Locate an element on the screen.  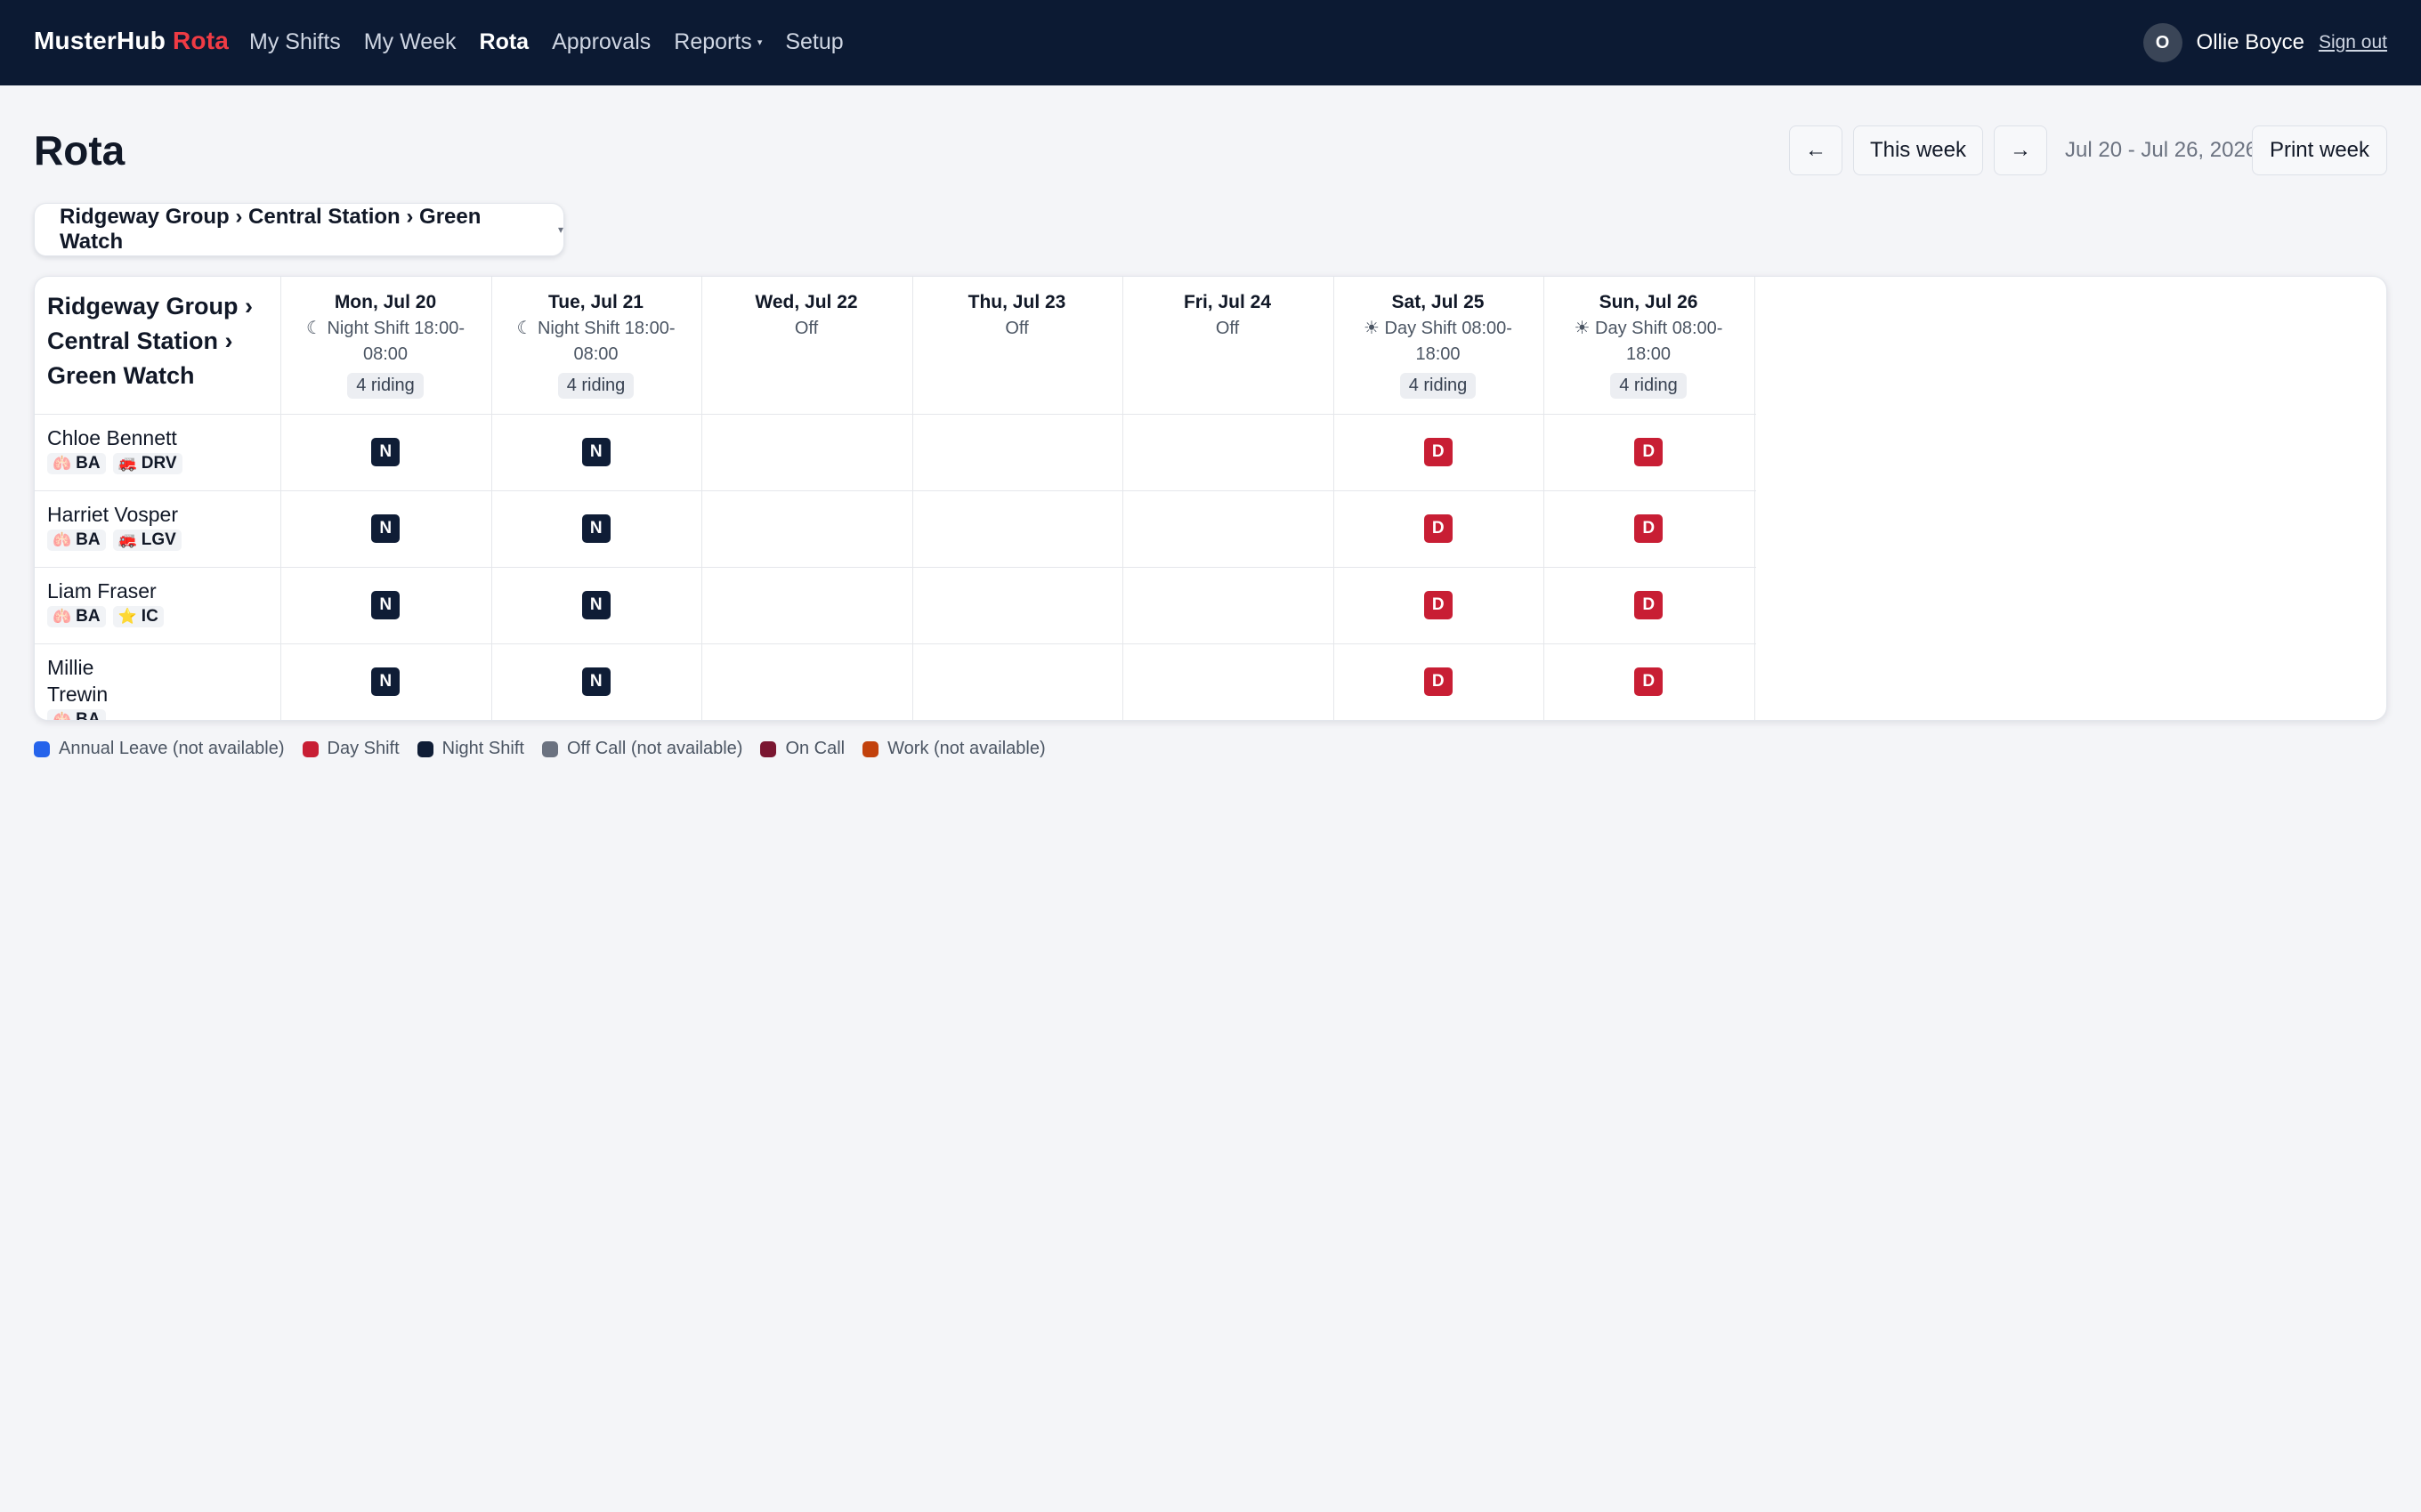
skill-tags: 🫁 BA is located at coordinates (77, 714).